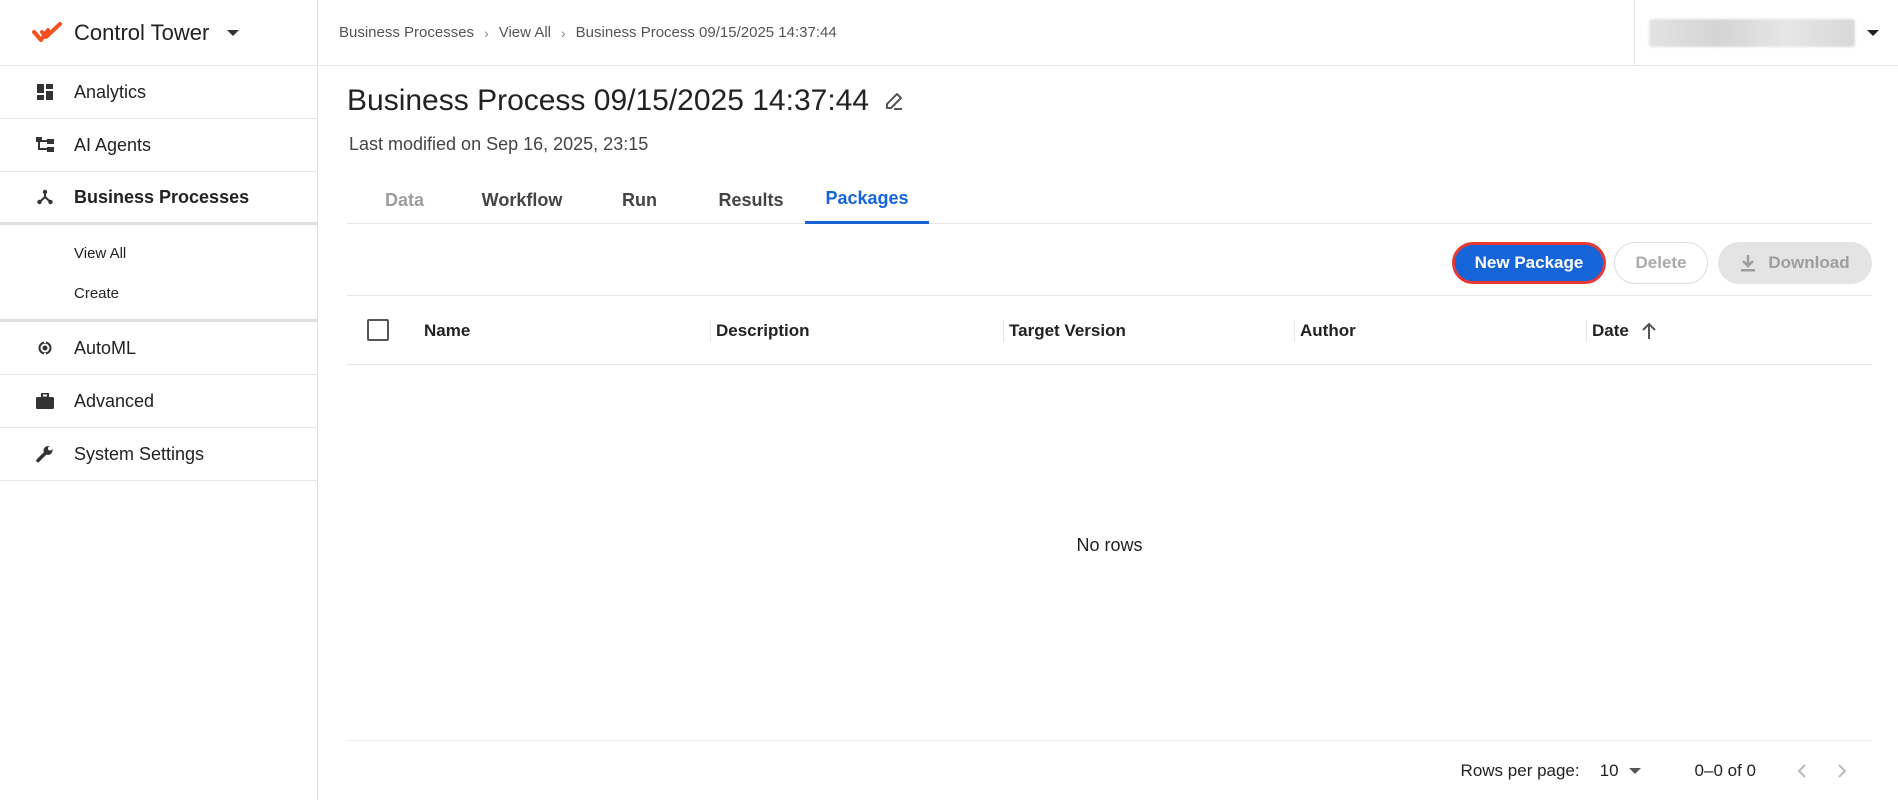 This screenshot has width=1898, height=800. What do you see at coordinates (1620, 771) in the screenshot?
I see `rows-per-page-select: 10` at bounding box center [1620, 771].